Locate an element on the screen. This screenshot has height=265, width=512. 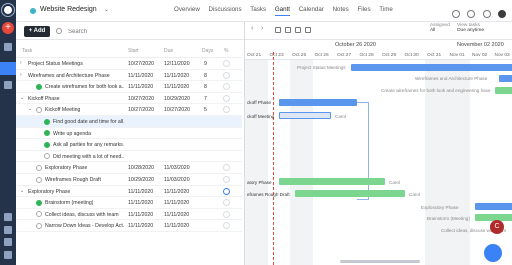
bar-project-status is located at coordinates (431, 67).